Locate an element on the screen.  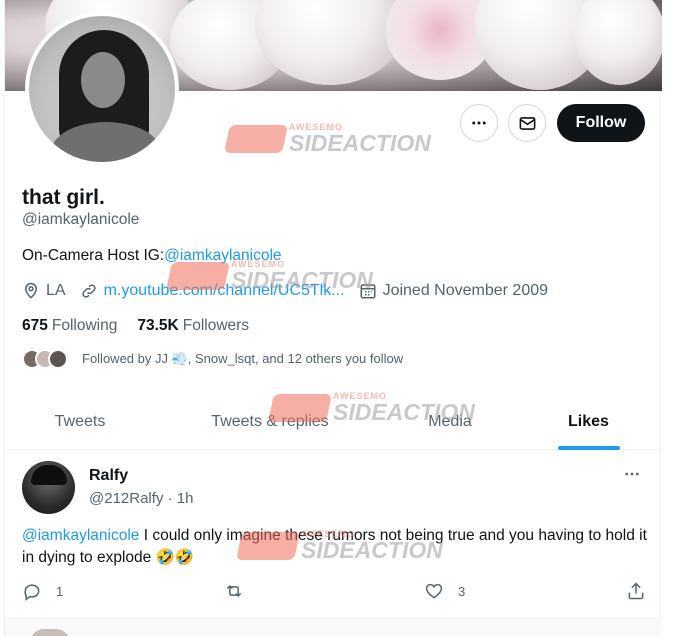
location-text: LA is located at coordinates (56, 290).